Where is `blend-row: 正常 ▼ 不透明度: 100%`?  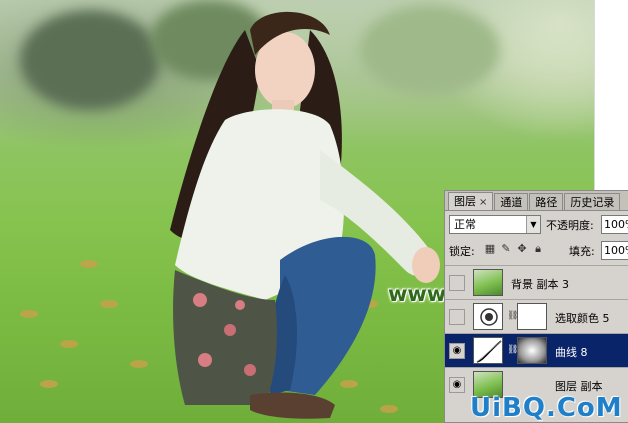
blend-row: 正常 ▼ 不透明度: 100% is located at coordinates (538, 225).